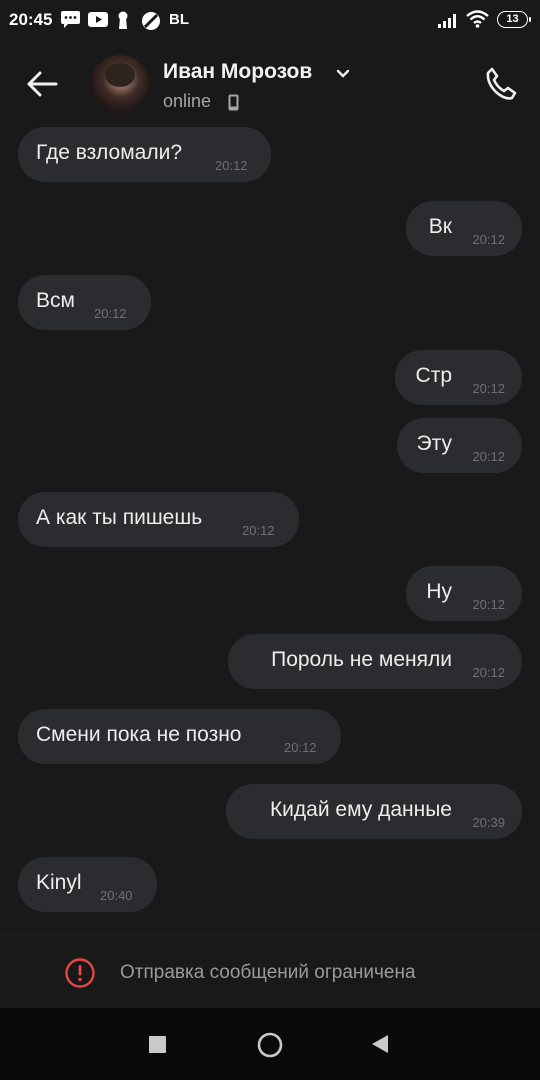 The image size is (540, 1080). I want to click on keyhole-icon, so click(123, 20).